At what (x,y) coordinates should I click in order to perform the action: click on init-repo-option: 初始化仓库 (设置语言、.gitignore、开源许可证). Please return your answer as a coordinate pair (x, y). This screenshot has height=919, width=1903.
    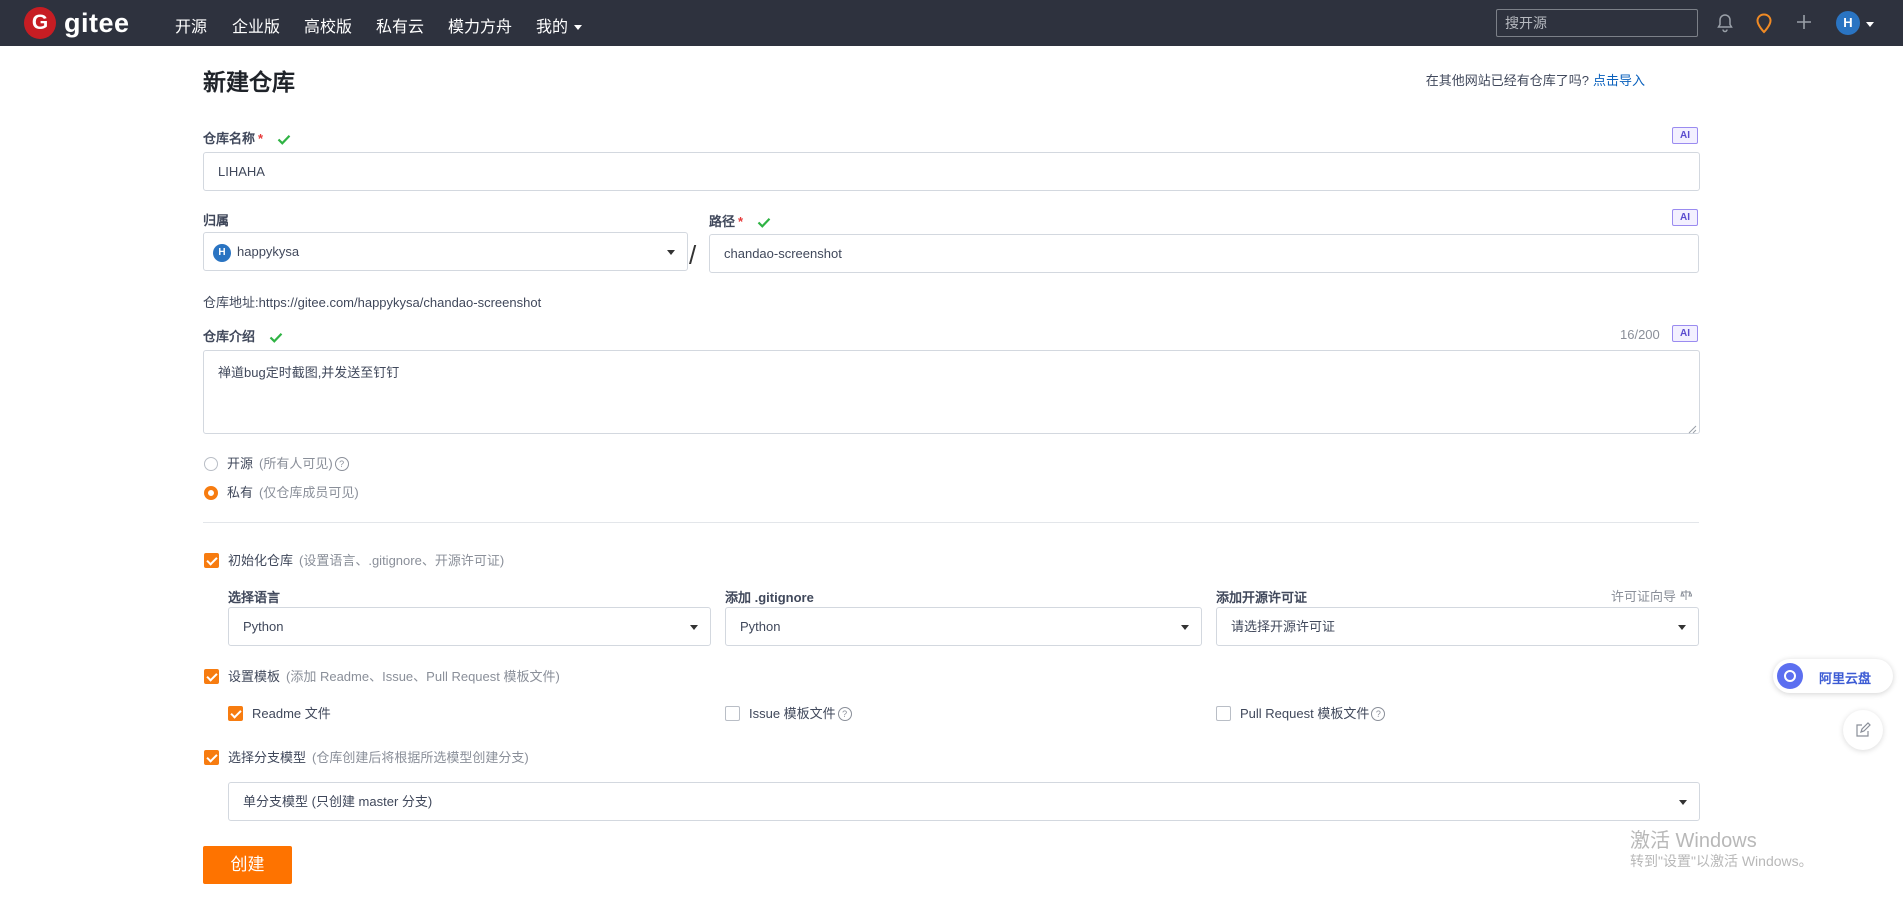
    Looking at the image, I should click on (354, 559).